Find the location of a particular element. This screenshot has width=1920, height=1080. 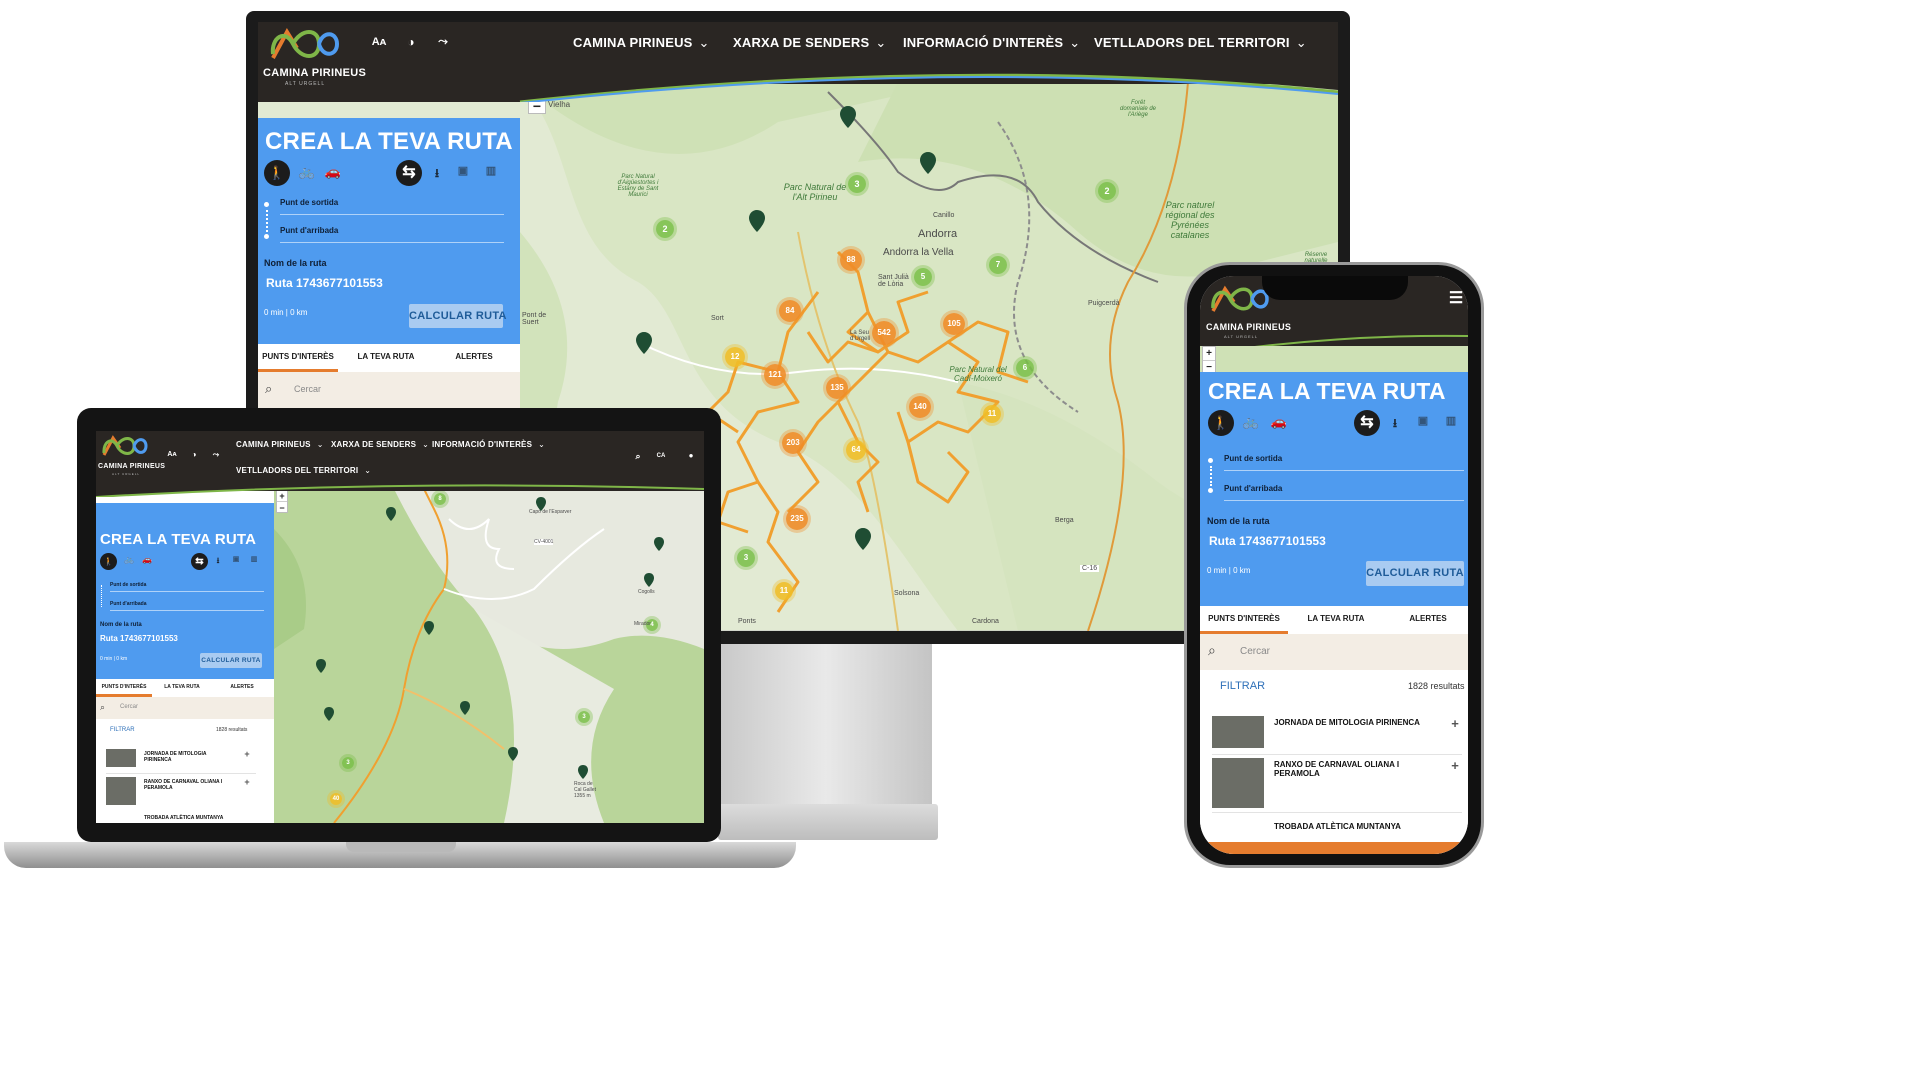

user-icon: ● is located at coordinates (691, 455).